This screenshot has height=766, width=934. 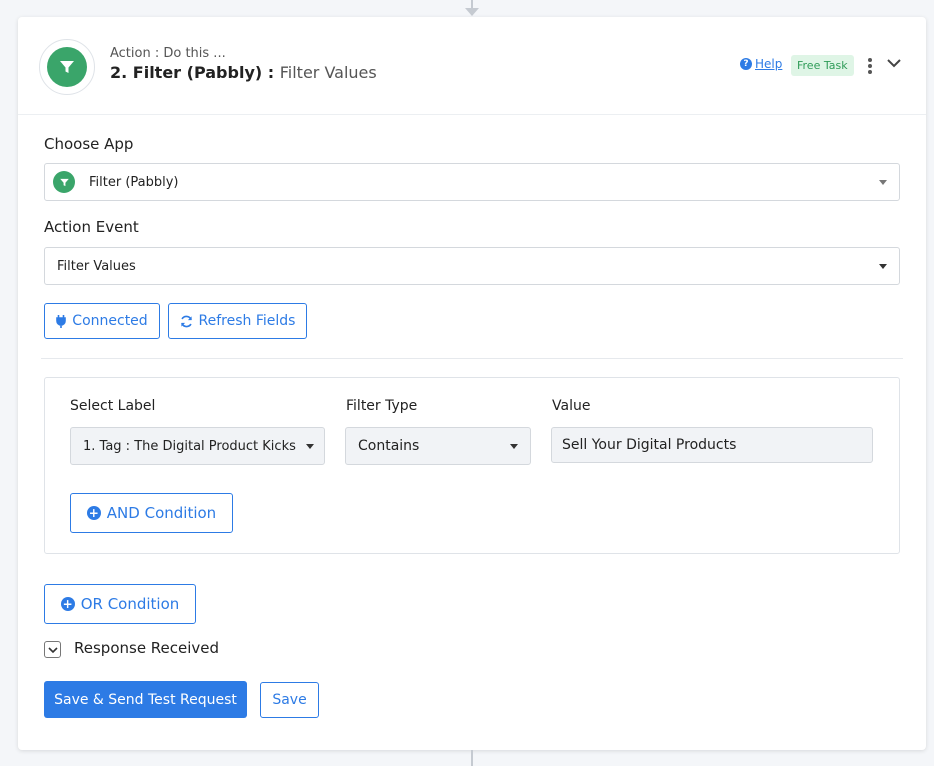 I want to click on filter-type-header: Filter Type, so click(x=382, y=406).